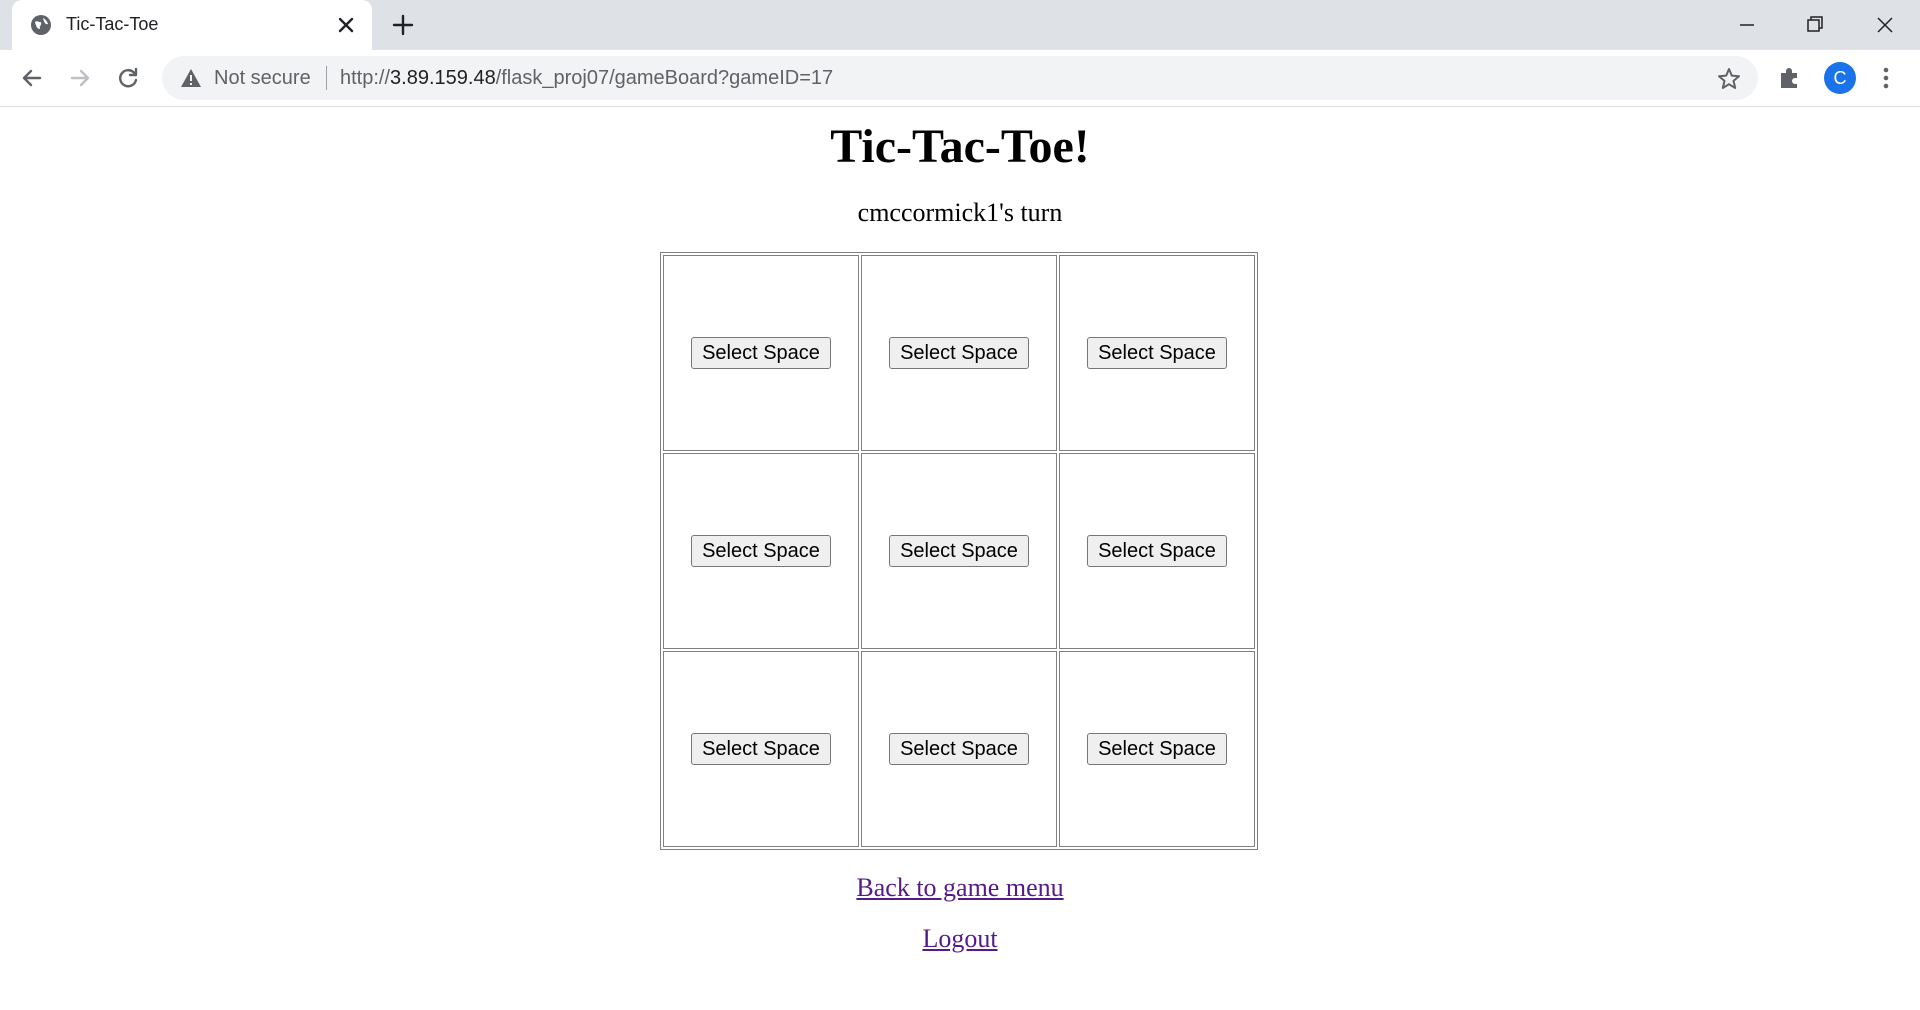  What do you see at coordinates (1815, 25) in the screenshot?
I see `restore-icon` at bounding box center [1815, 25].